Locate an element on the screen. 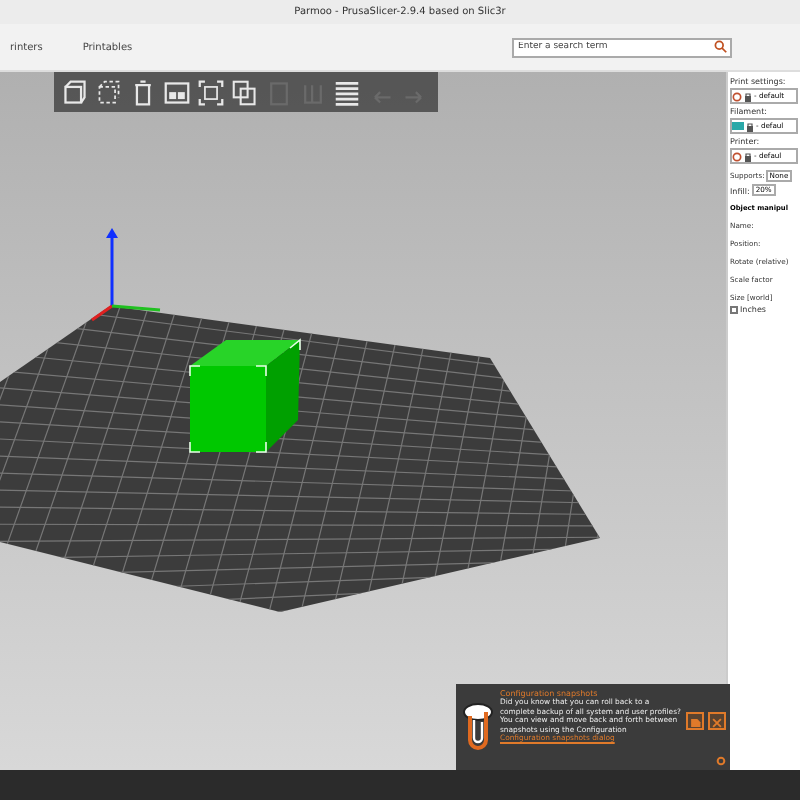 Image resolution: width=800 pixels, height=800 pixels. axes-drawing is located at coordinates (126, 275).